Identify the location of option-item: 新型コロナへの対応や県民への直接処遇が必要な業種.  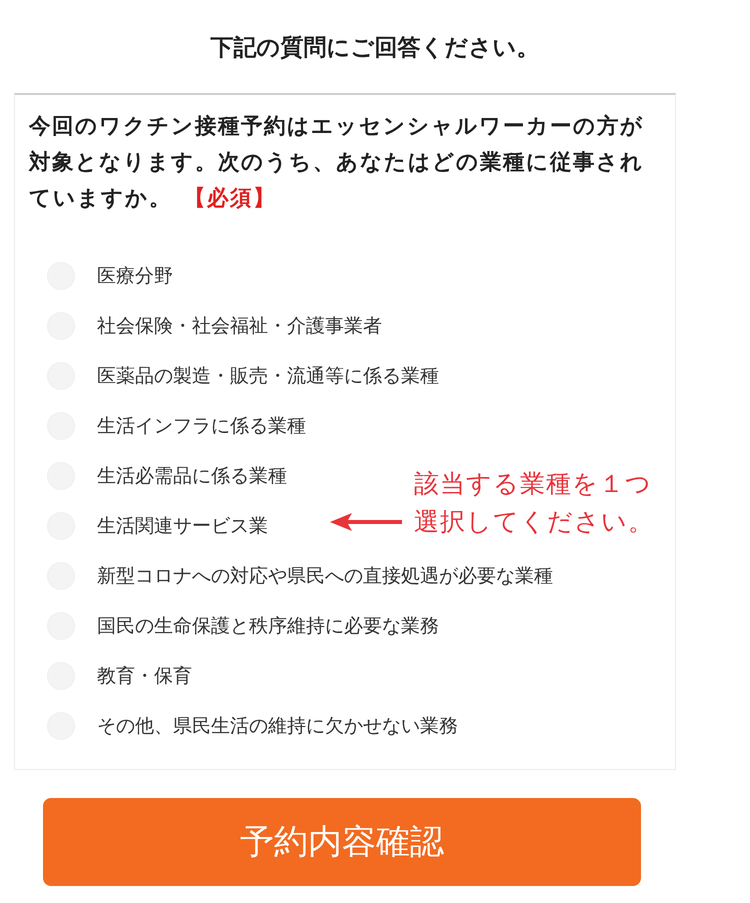
(300, 576).